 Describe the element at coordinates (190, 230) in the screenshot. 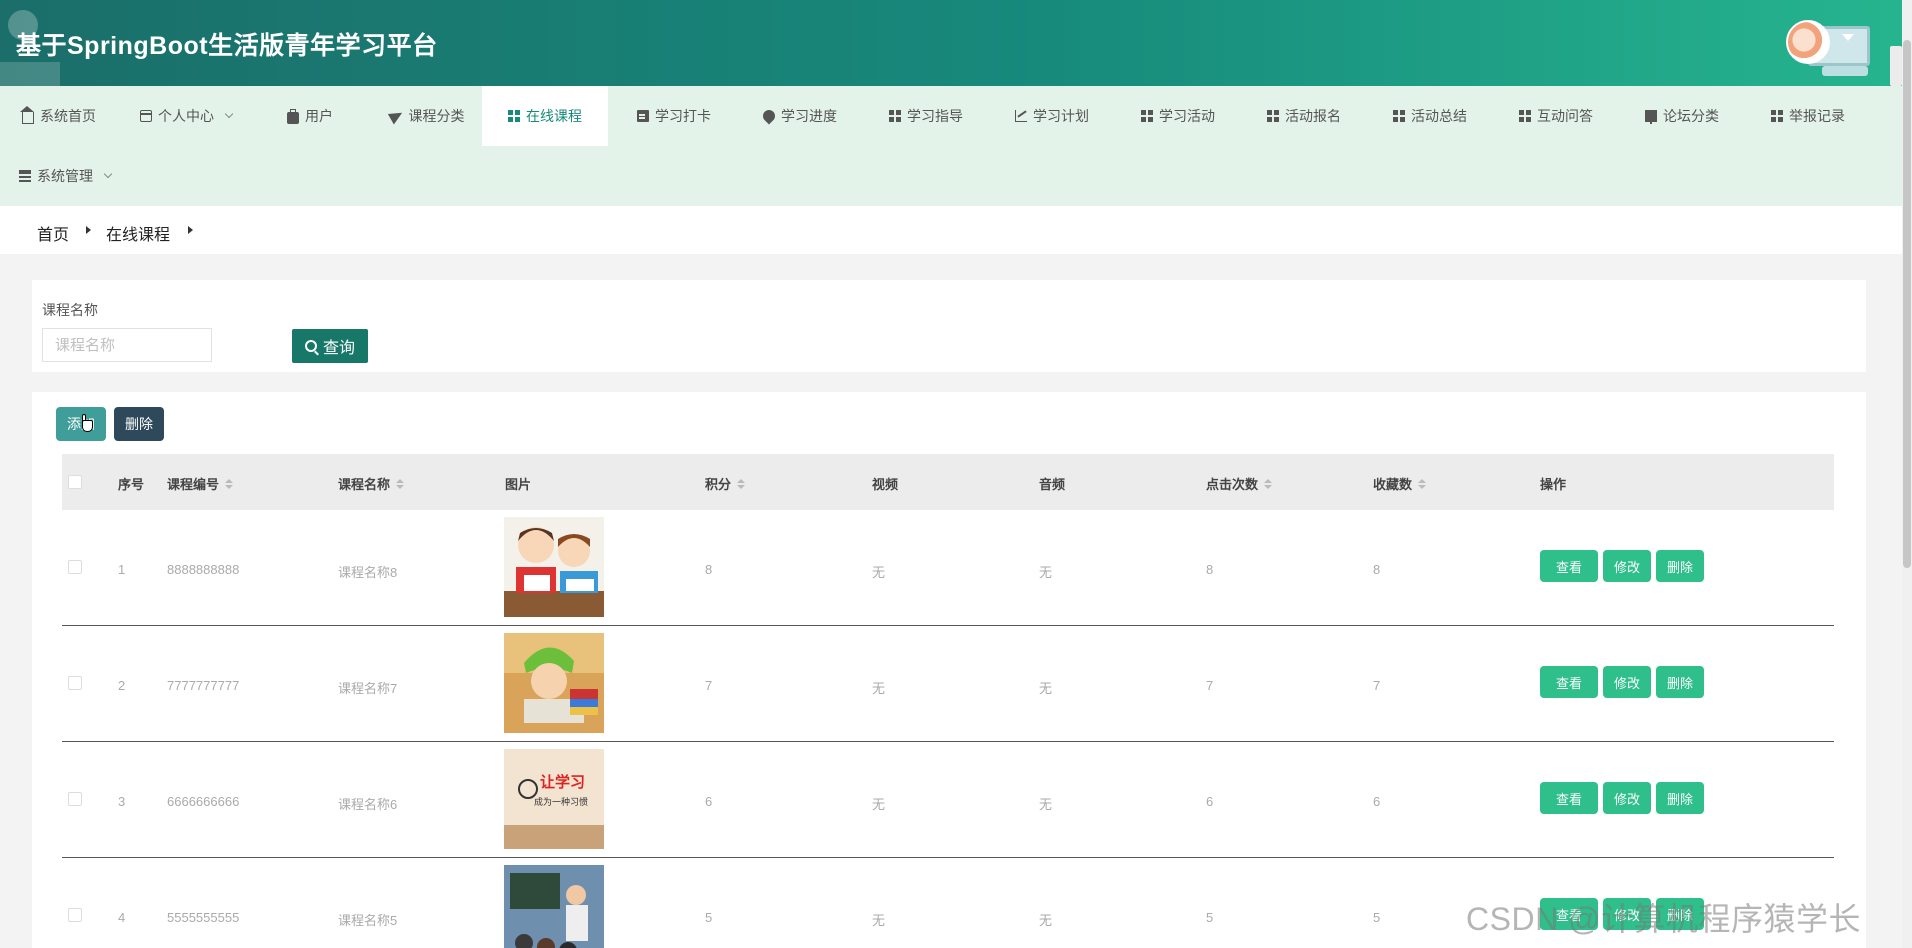

I see `breadcrumb-separator-icon` at that location.